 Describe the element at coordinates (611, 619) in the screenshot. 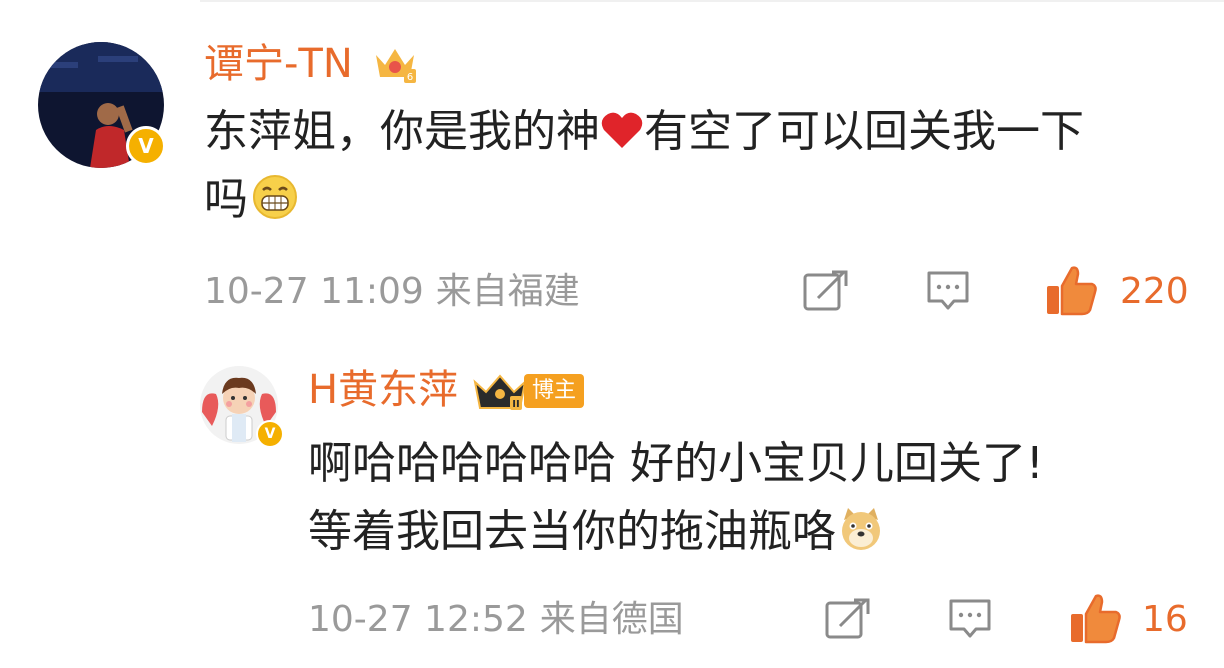

I see `comment-location: 来自德国` at that location.